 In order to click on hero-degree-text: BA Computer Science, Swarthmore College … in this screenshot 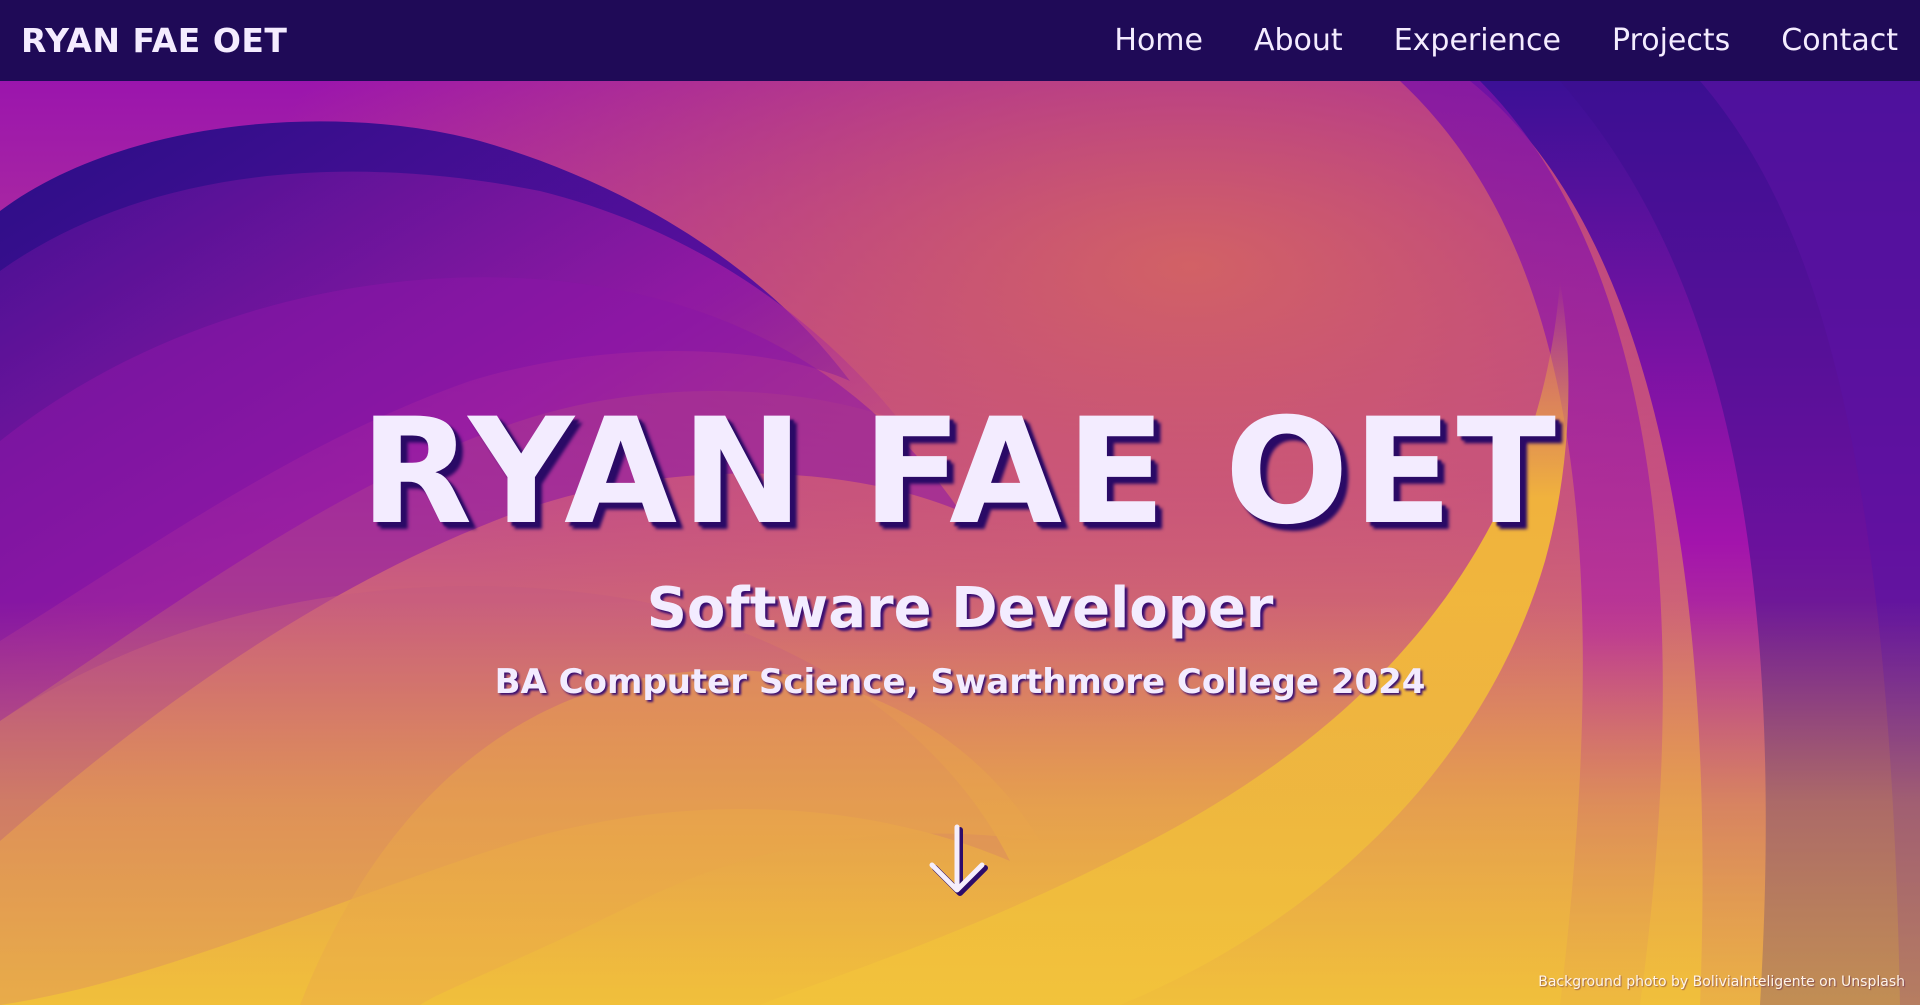, I will do `click(960, 682)`.